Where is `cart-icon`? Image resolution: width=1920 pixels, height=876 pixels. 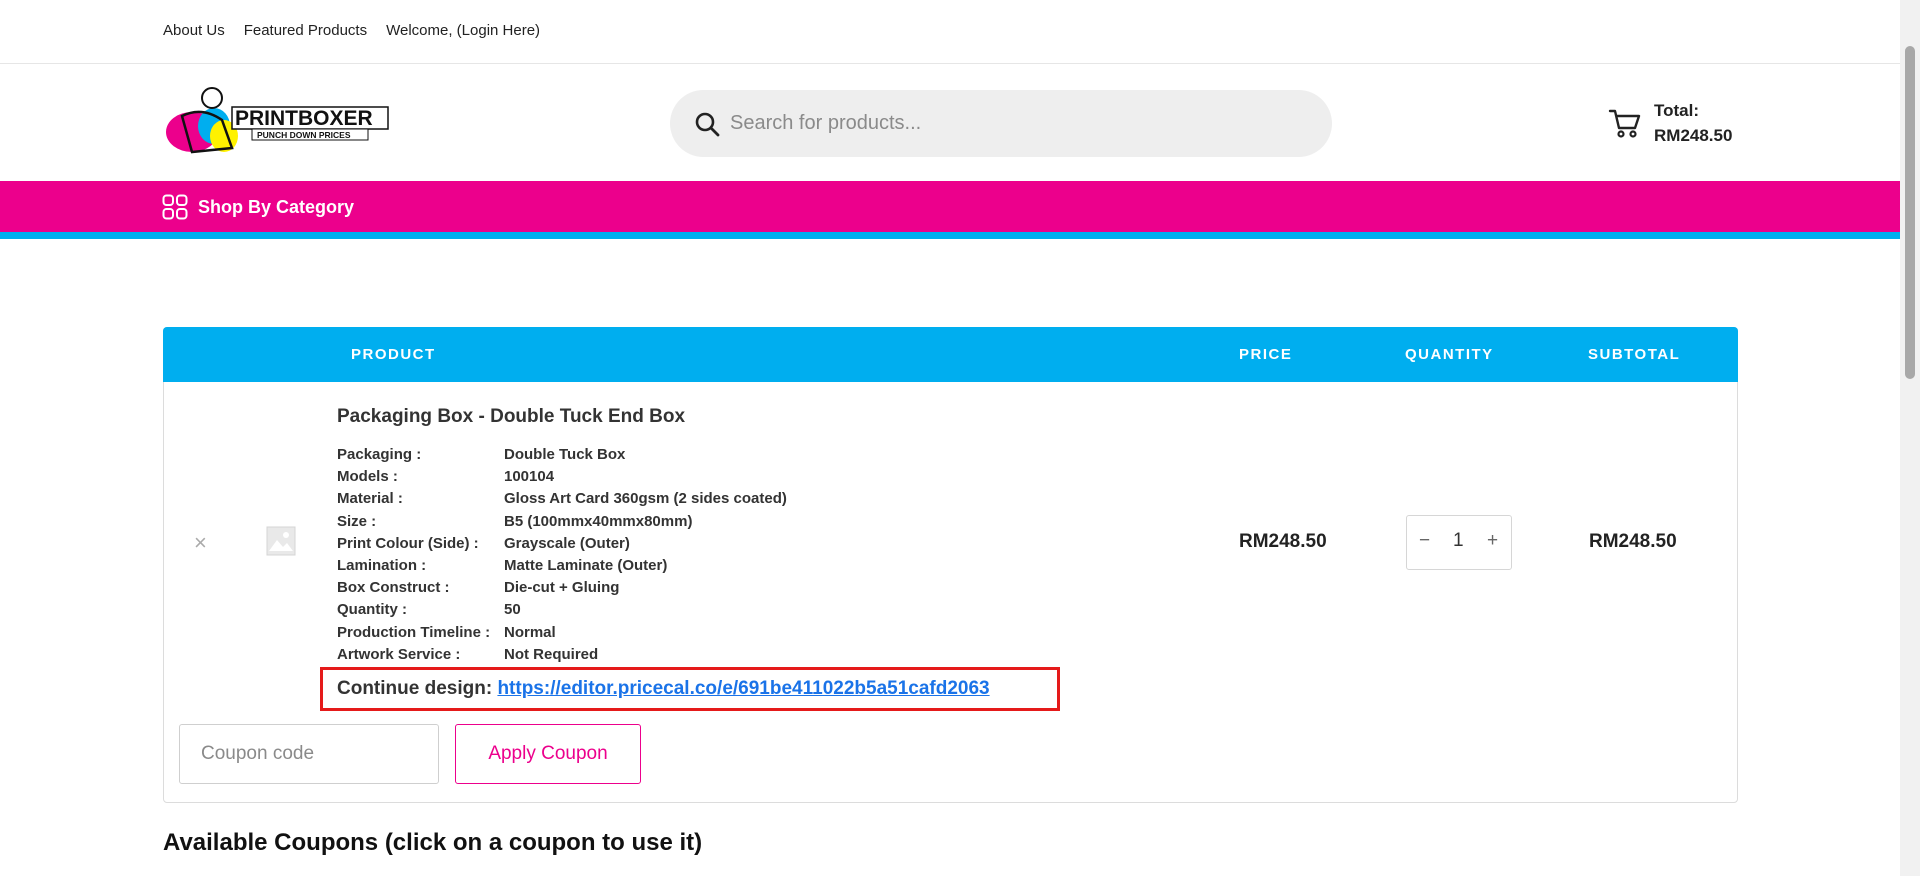 cart-icon is located at coordinates (1625, 123).